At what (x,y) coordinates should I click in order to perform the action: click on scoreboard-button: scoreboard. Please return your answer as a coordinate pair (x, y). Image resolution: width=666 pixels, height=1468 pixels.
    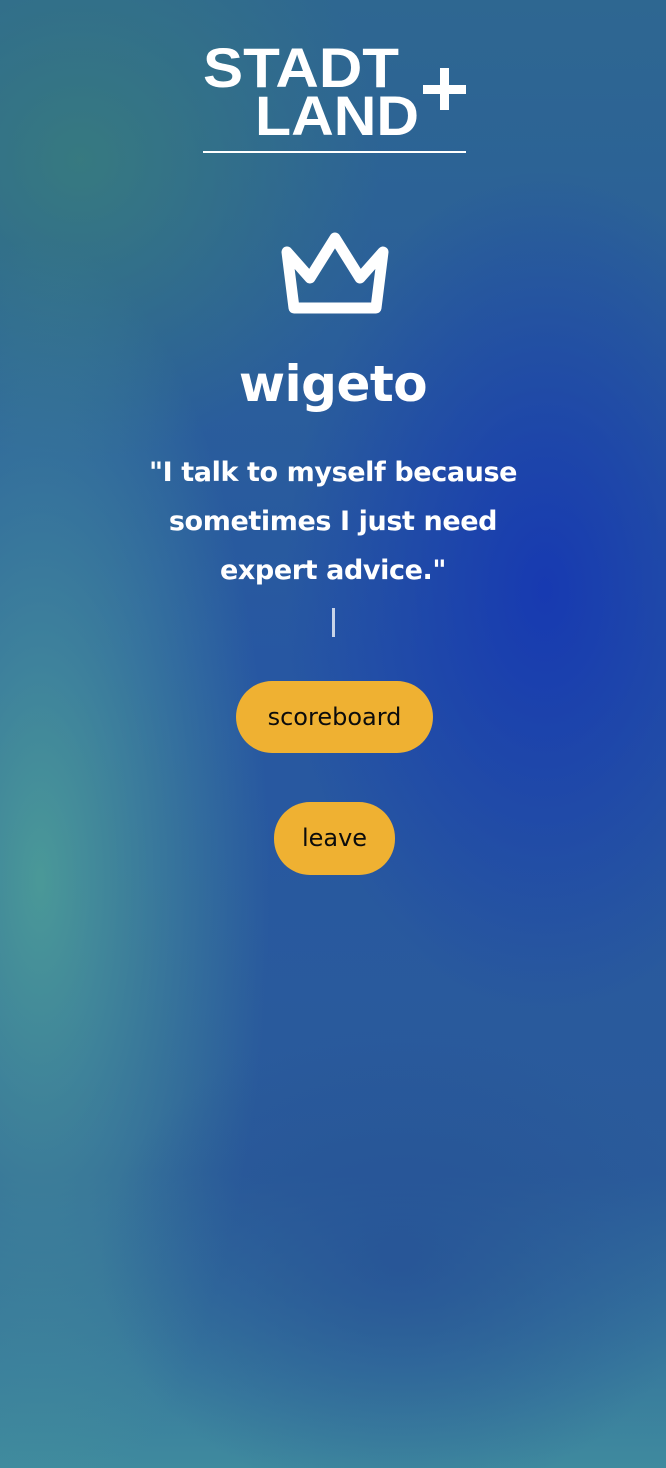
    Looking at the image, I should click on (334, 717).